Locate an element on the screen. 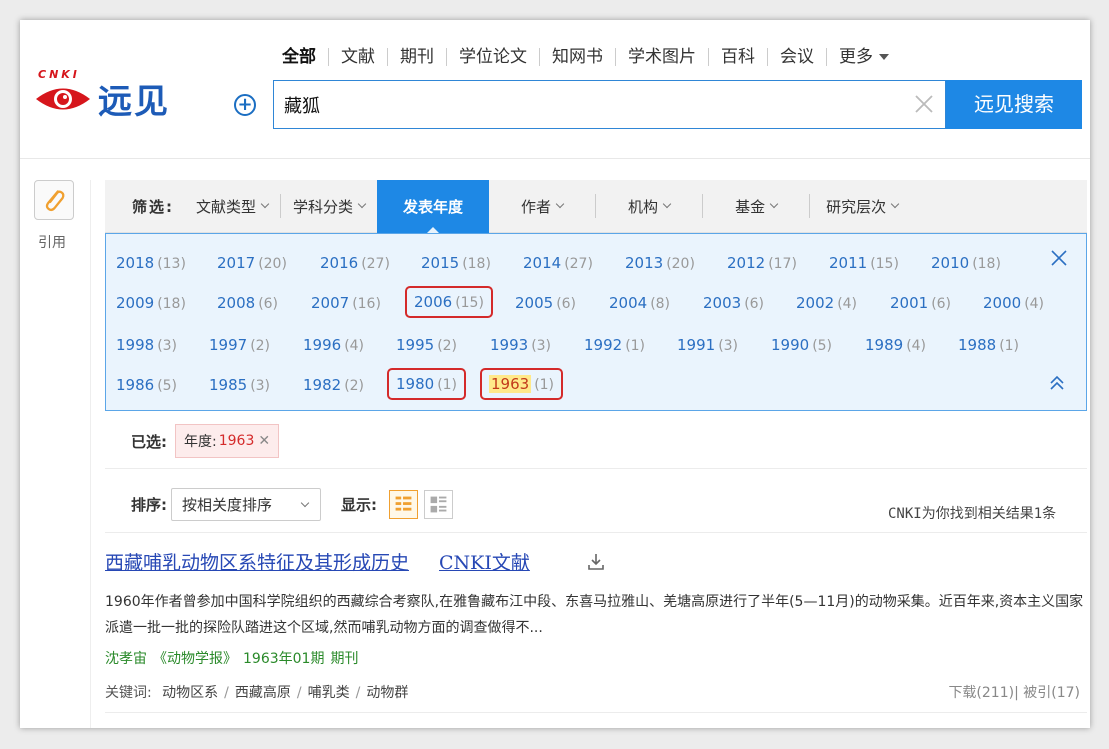 The width and height of the screenshot is (1109, 749). result-author: 沈孝宙 is located at coordinates (126, 659).